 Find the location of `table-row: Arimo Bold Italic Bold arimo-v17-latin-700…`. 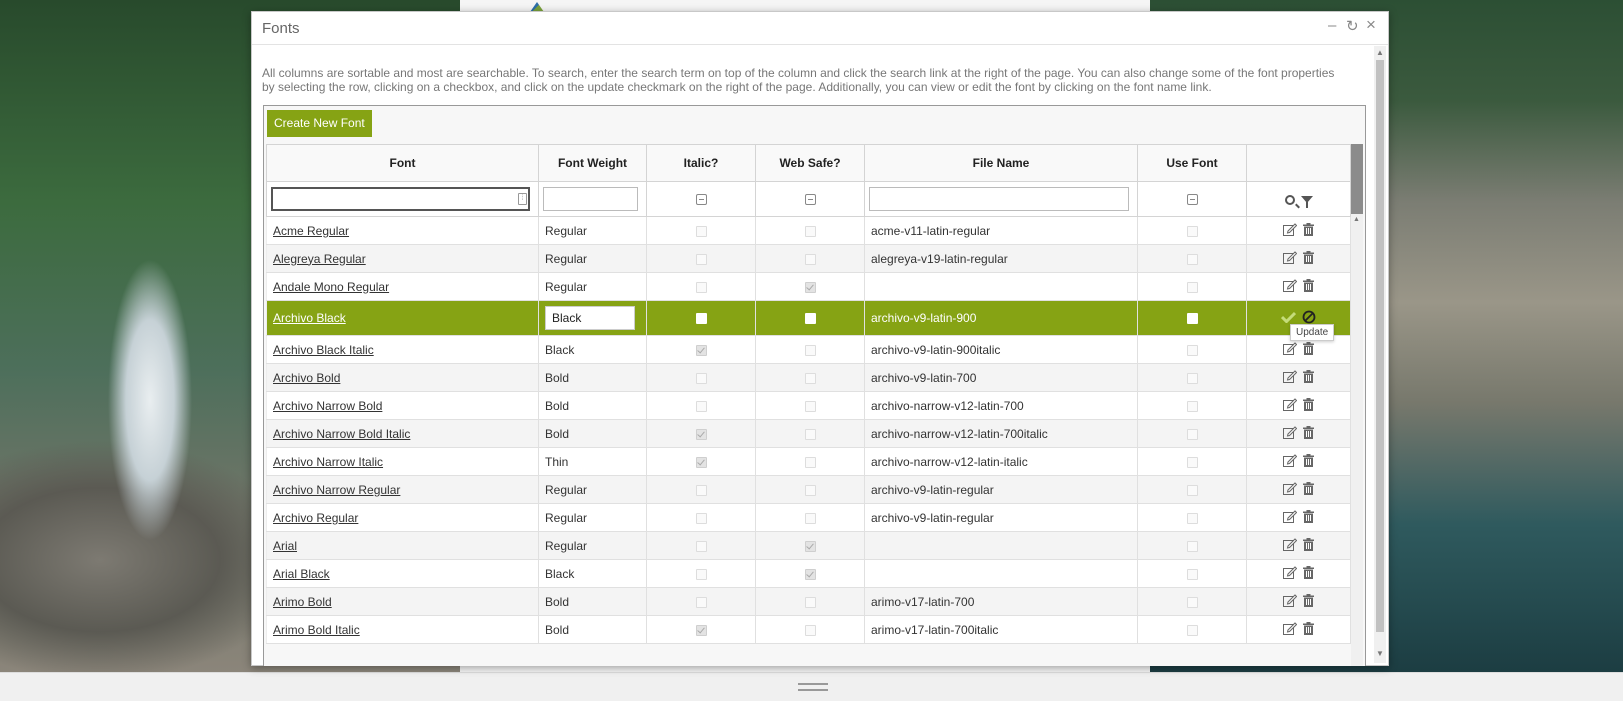

table-row: Arimo Bold Italic Bold arimo-v17-latin-700… is located at coordinates (808, 629).